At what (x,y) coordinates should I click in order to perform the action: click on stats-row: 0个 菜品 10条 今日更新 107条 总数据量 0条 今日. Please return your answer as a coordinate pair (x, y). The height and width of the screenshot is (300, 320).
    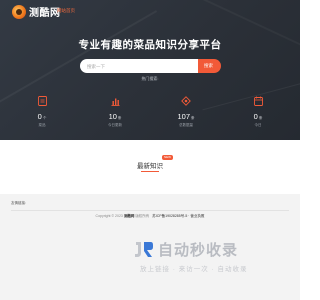
    Looking at the image, I should click on (150, 116).